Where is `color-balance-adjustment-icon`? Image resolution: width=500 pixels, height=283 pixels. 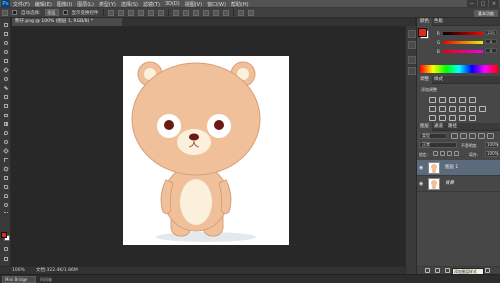 color-balance-adjustment-icon is located at coordinates (442, 109).